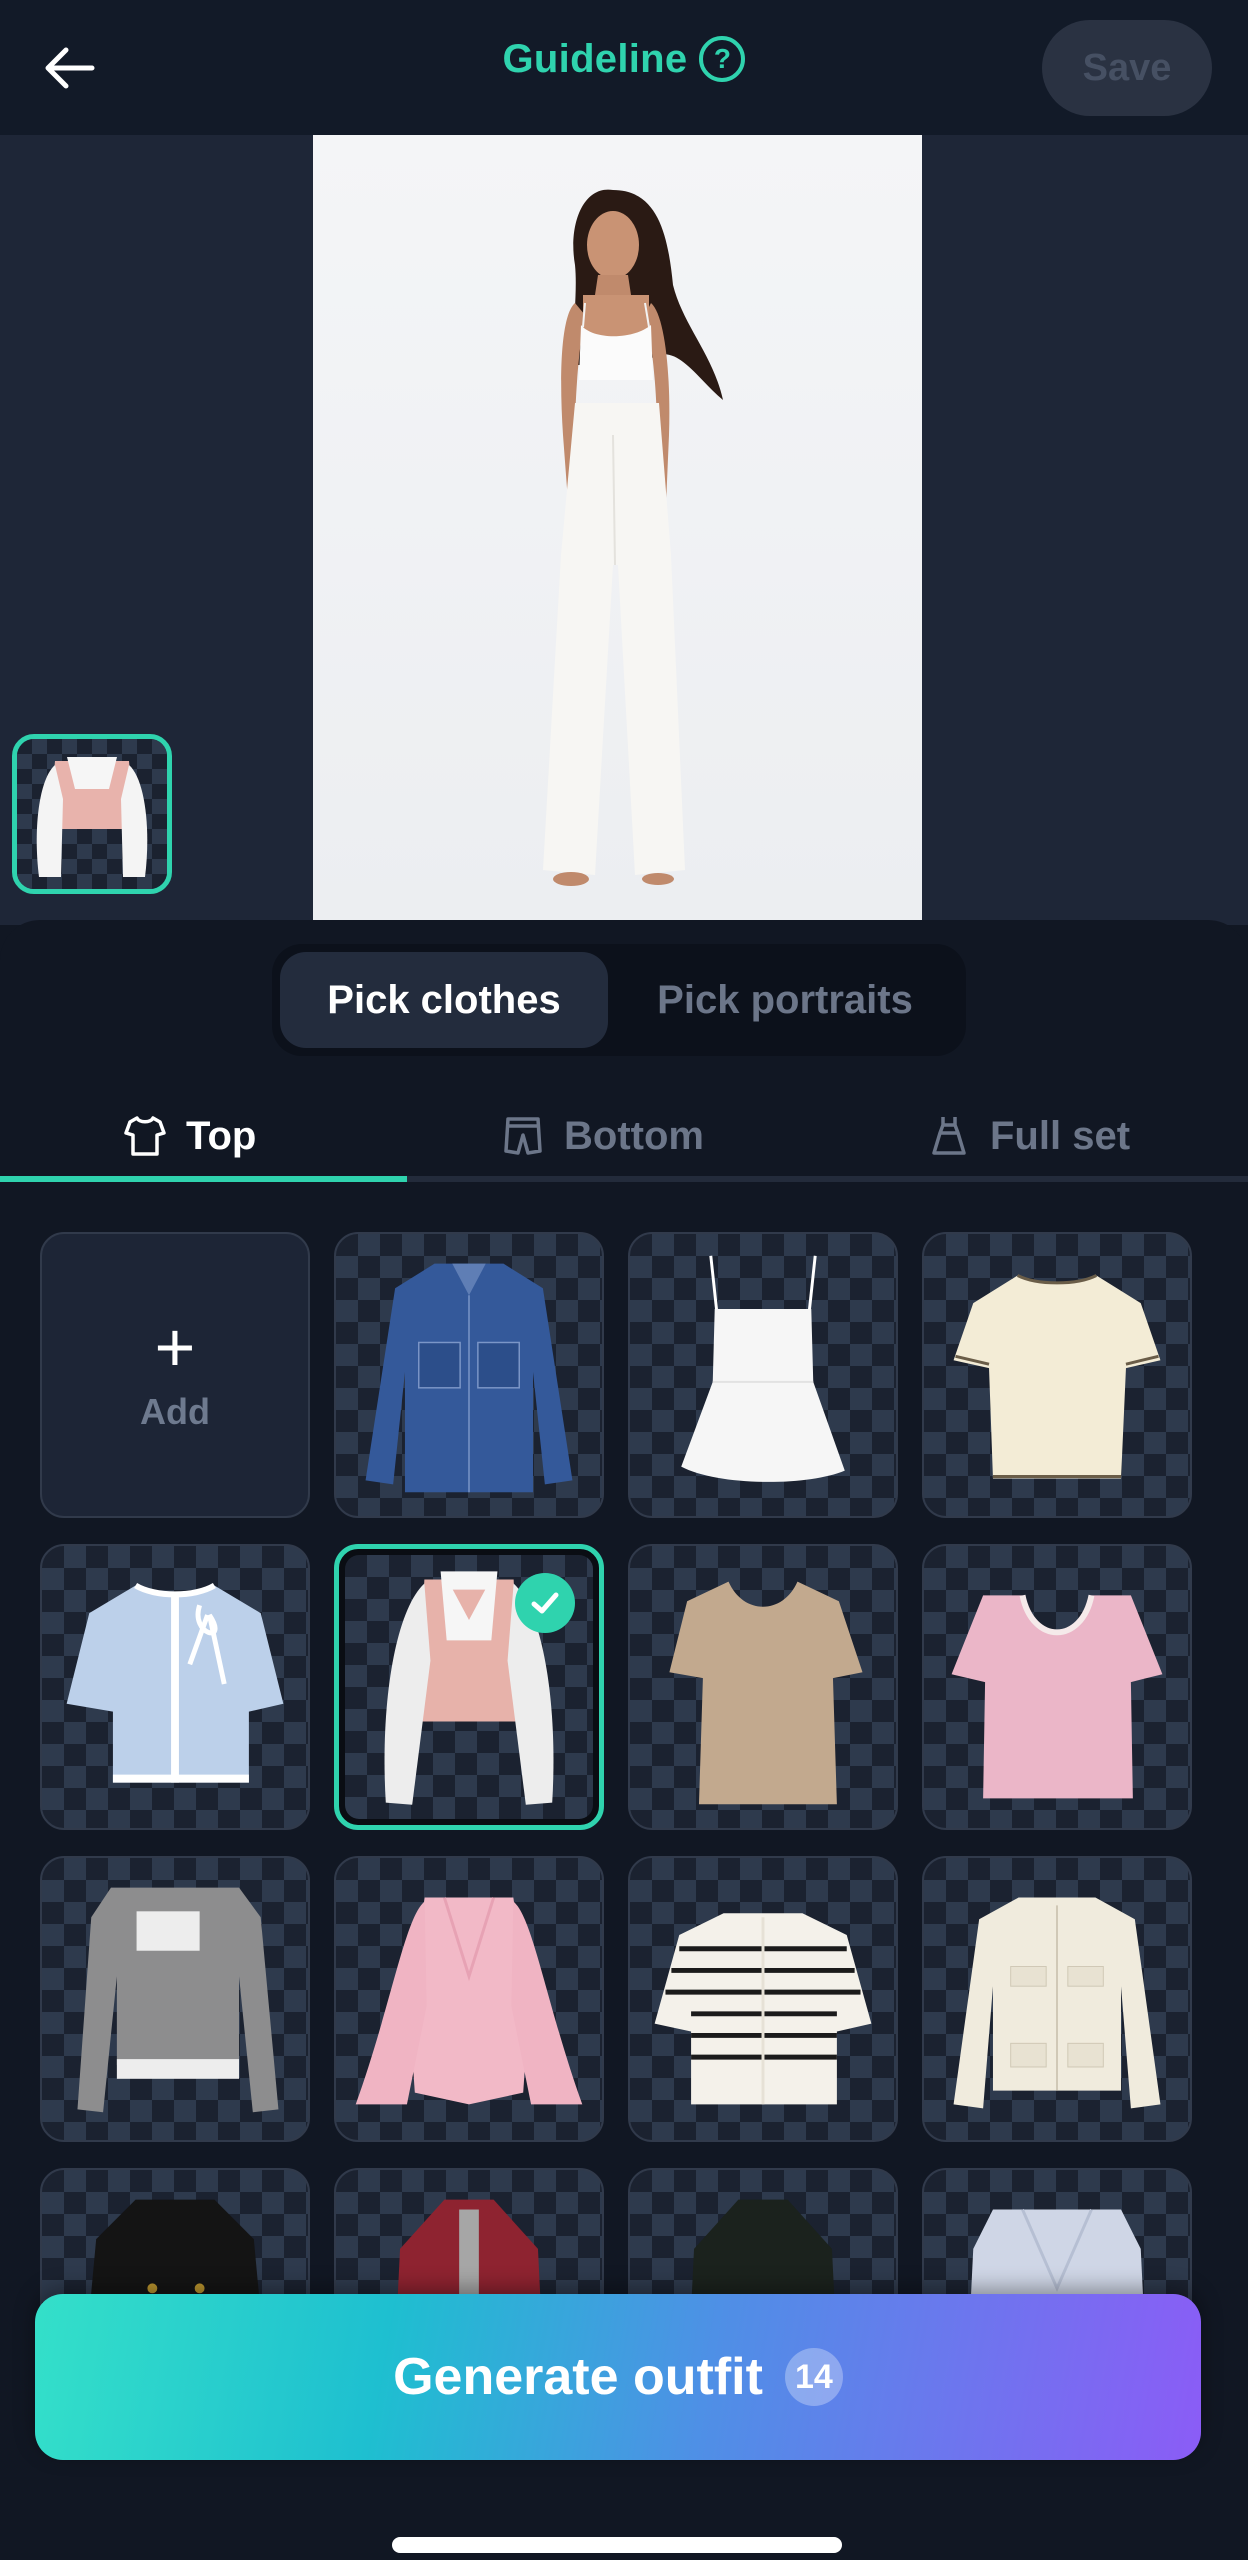  Describe the element at coordinates (634, 1135) in the screenshot. I see `tab-bottom-label: Bottom` at that location.